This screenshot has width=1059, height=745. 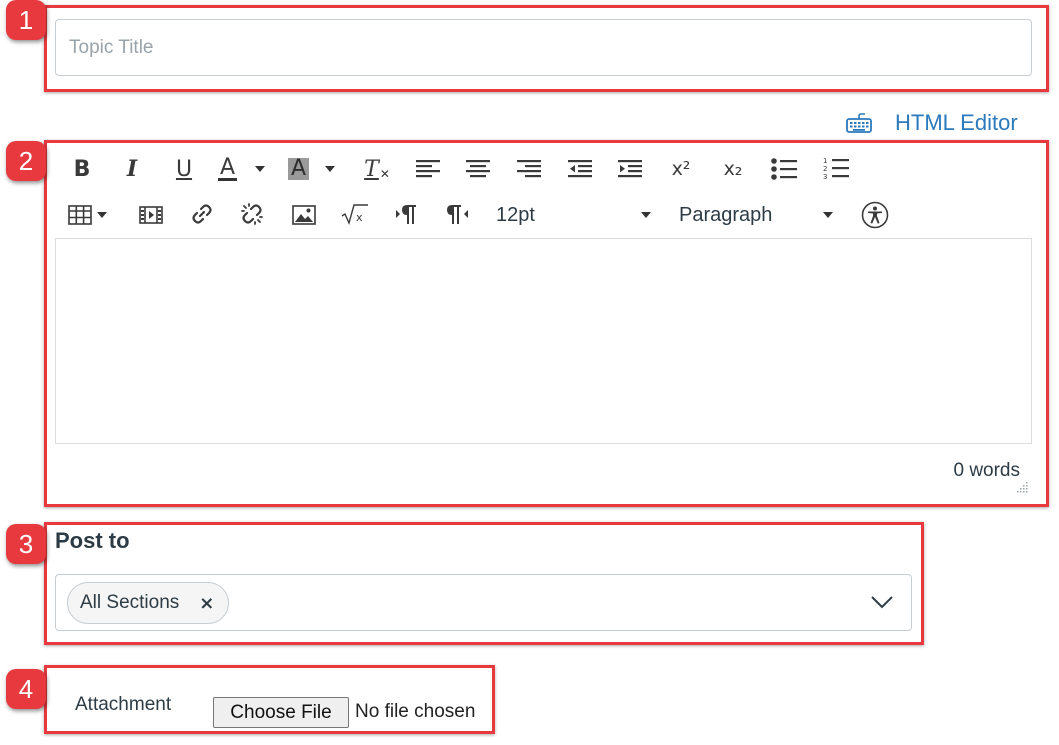 What do you see at coordinates (123, 704) in the screenshot?
I see `attachment-label: Attachment` at bounding box center [123, 704].